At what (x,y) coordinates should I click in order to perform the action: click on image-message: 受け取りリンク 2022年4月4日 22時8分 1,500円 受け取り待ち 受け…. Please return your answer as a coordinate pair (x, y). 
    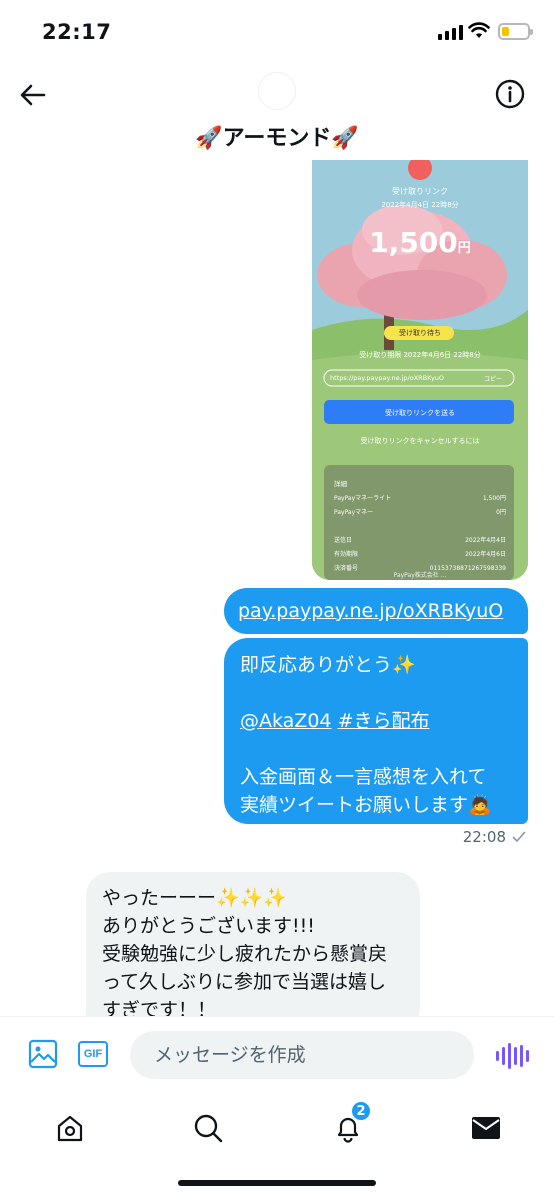
    Looking at the image, I should click on (420, 370).